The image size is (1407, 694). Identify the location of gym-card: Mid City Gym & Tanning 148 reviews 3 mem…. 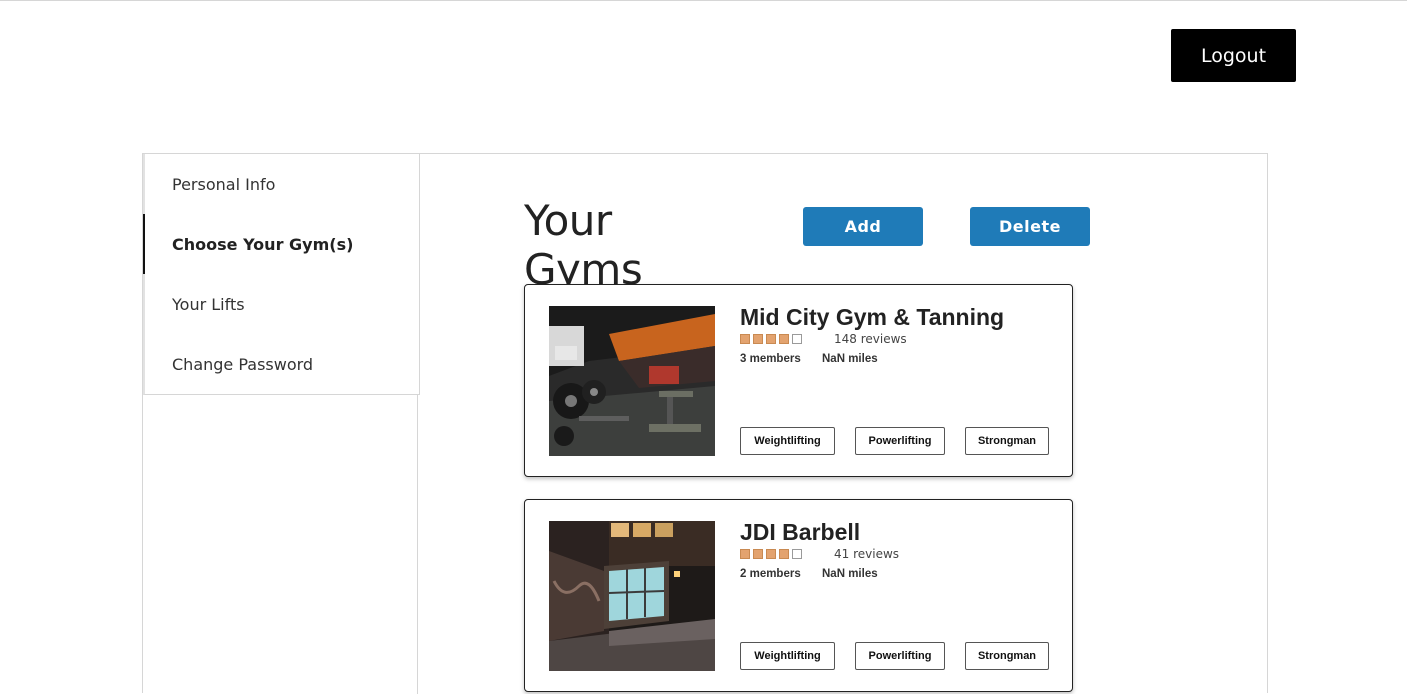
(798, 380).